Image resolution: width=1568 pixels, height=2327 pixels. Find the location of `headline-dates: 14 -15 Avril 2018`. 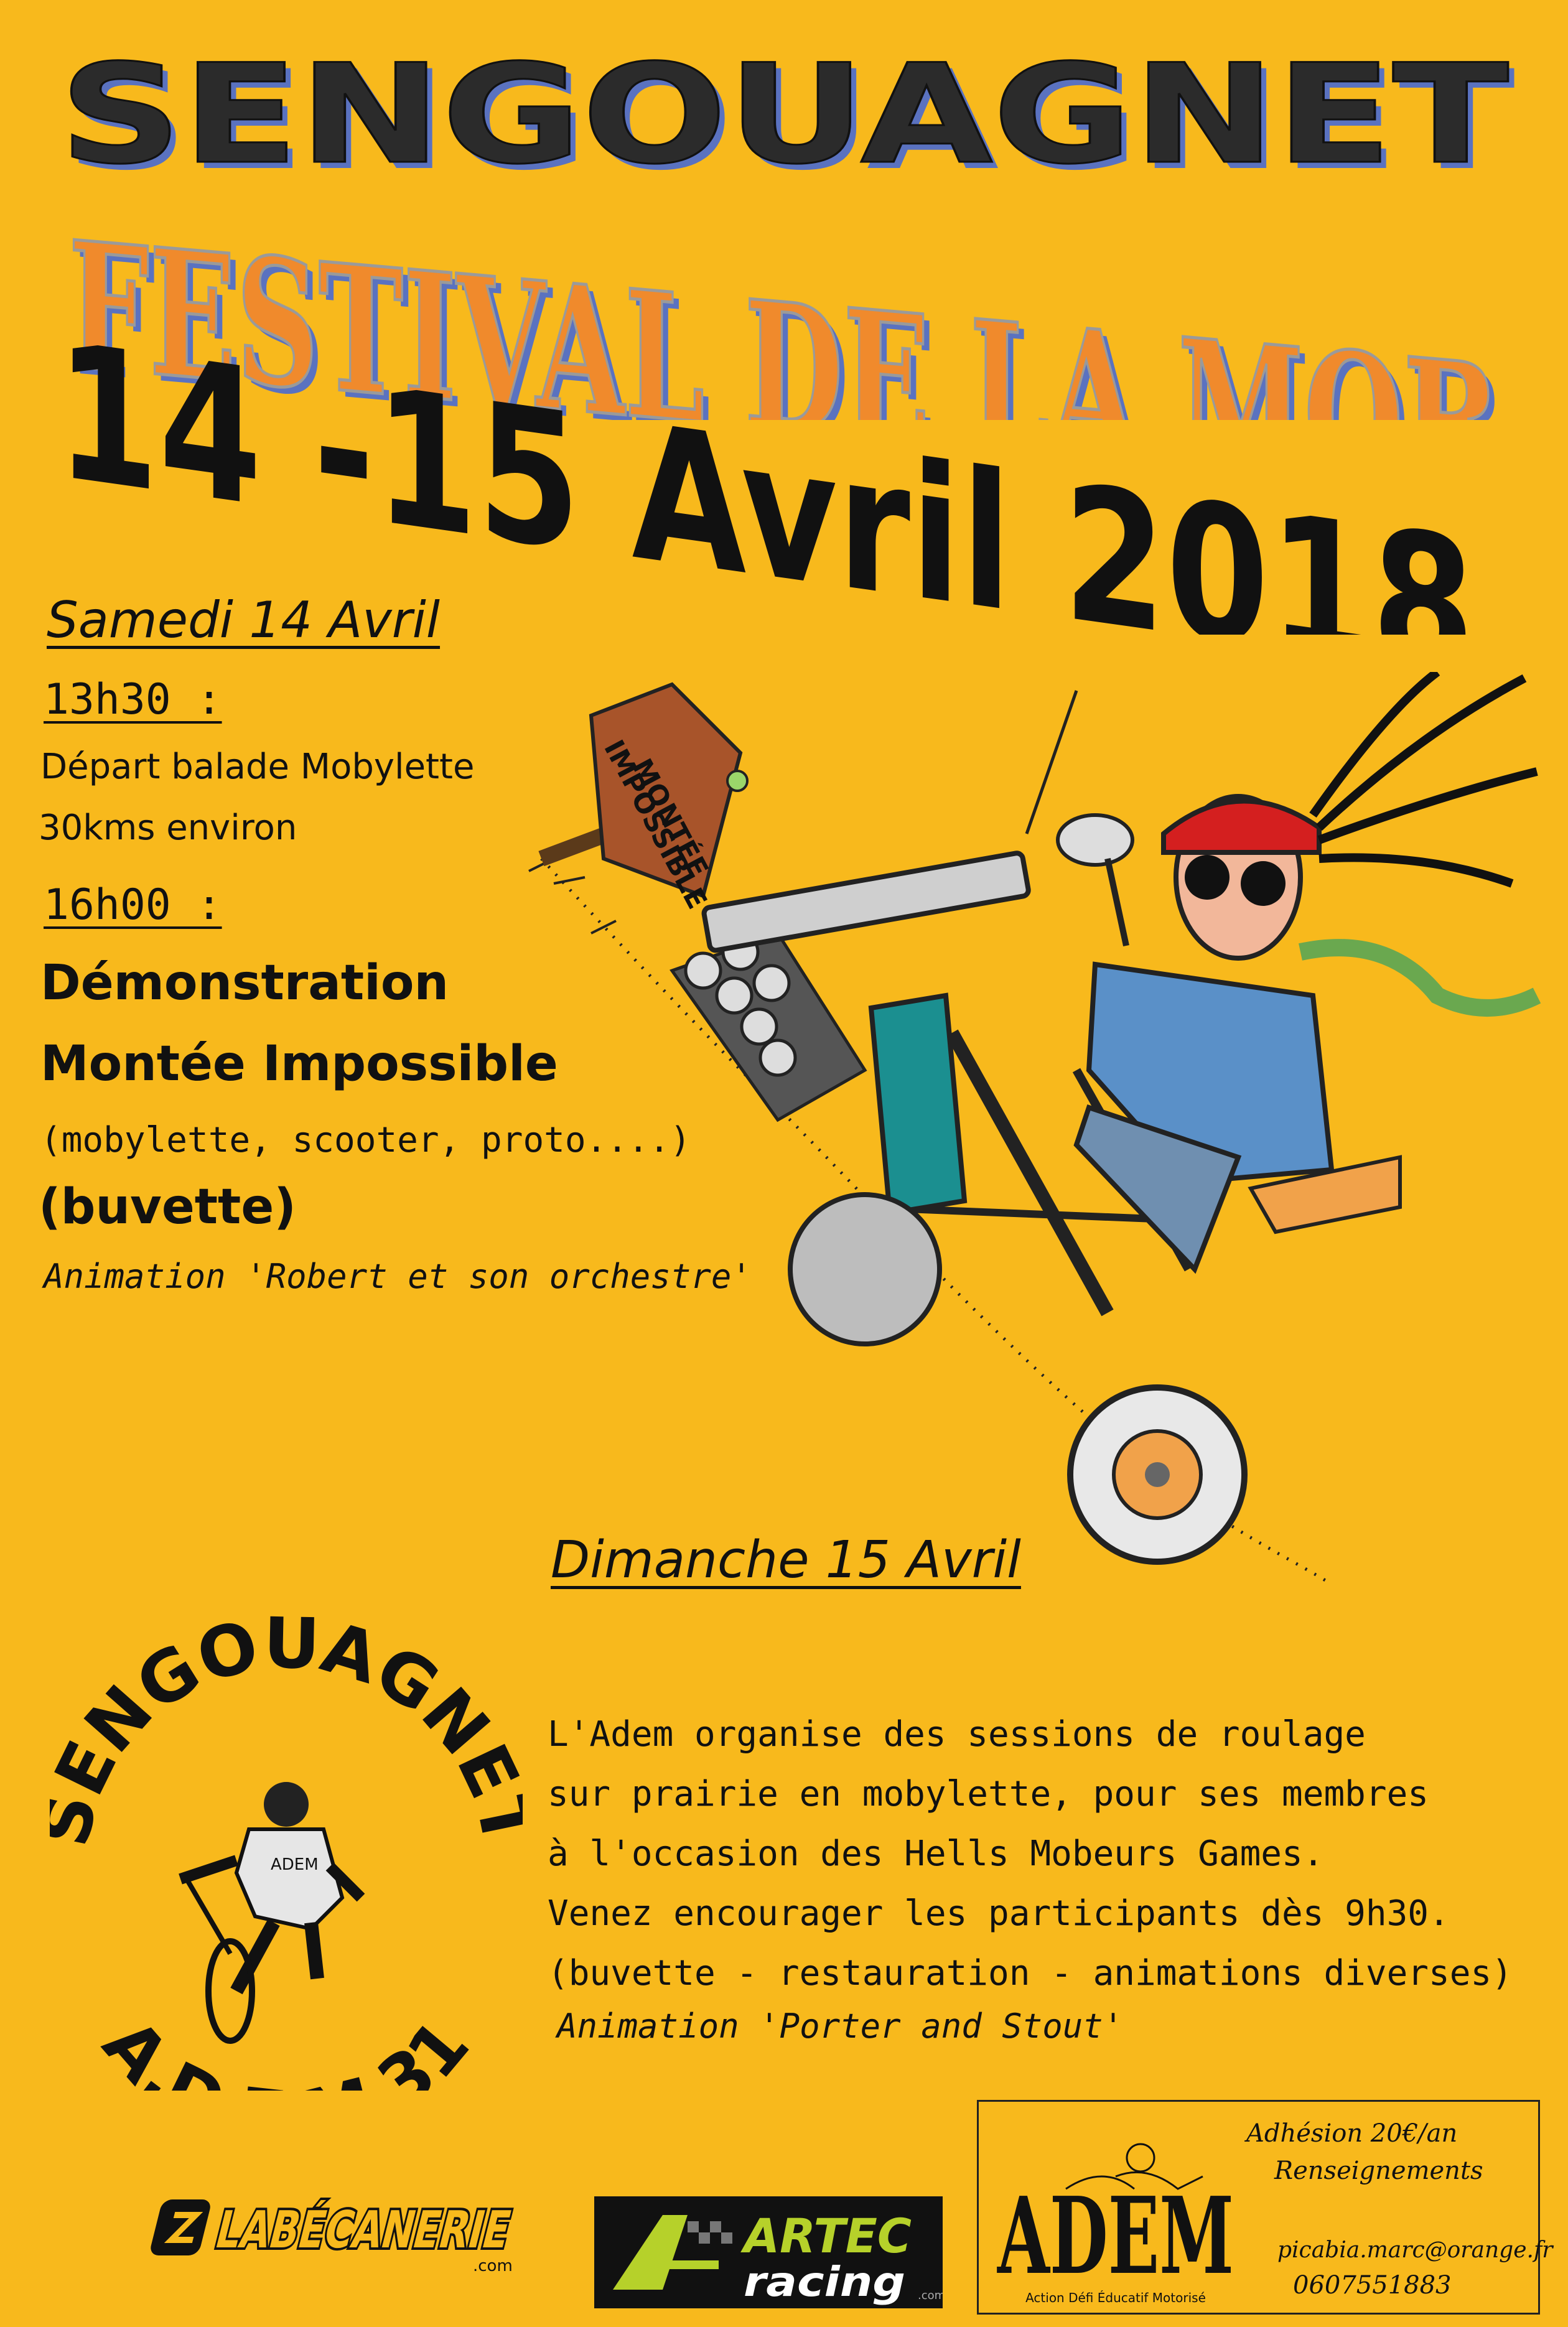

headline-dates: 14 -15 Avril 2018 is located at coordinates (765, 469).